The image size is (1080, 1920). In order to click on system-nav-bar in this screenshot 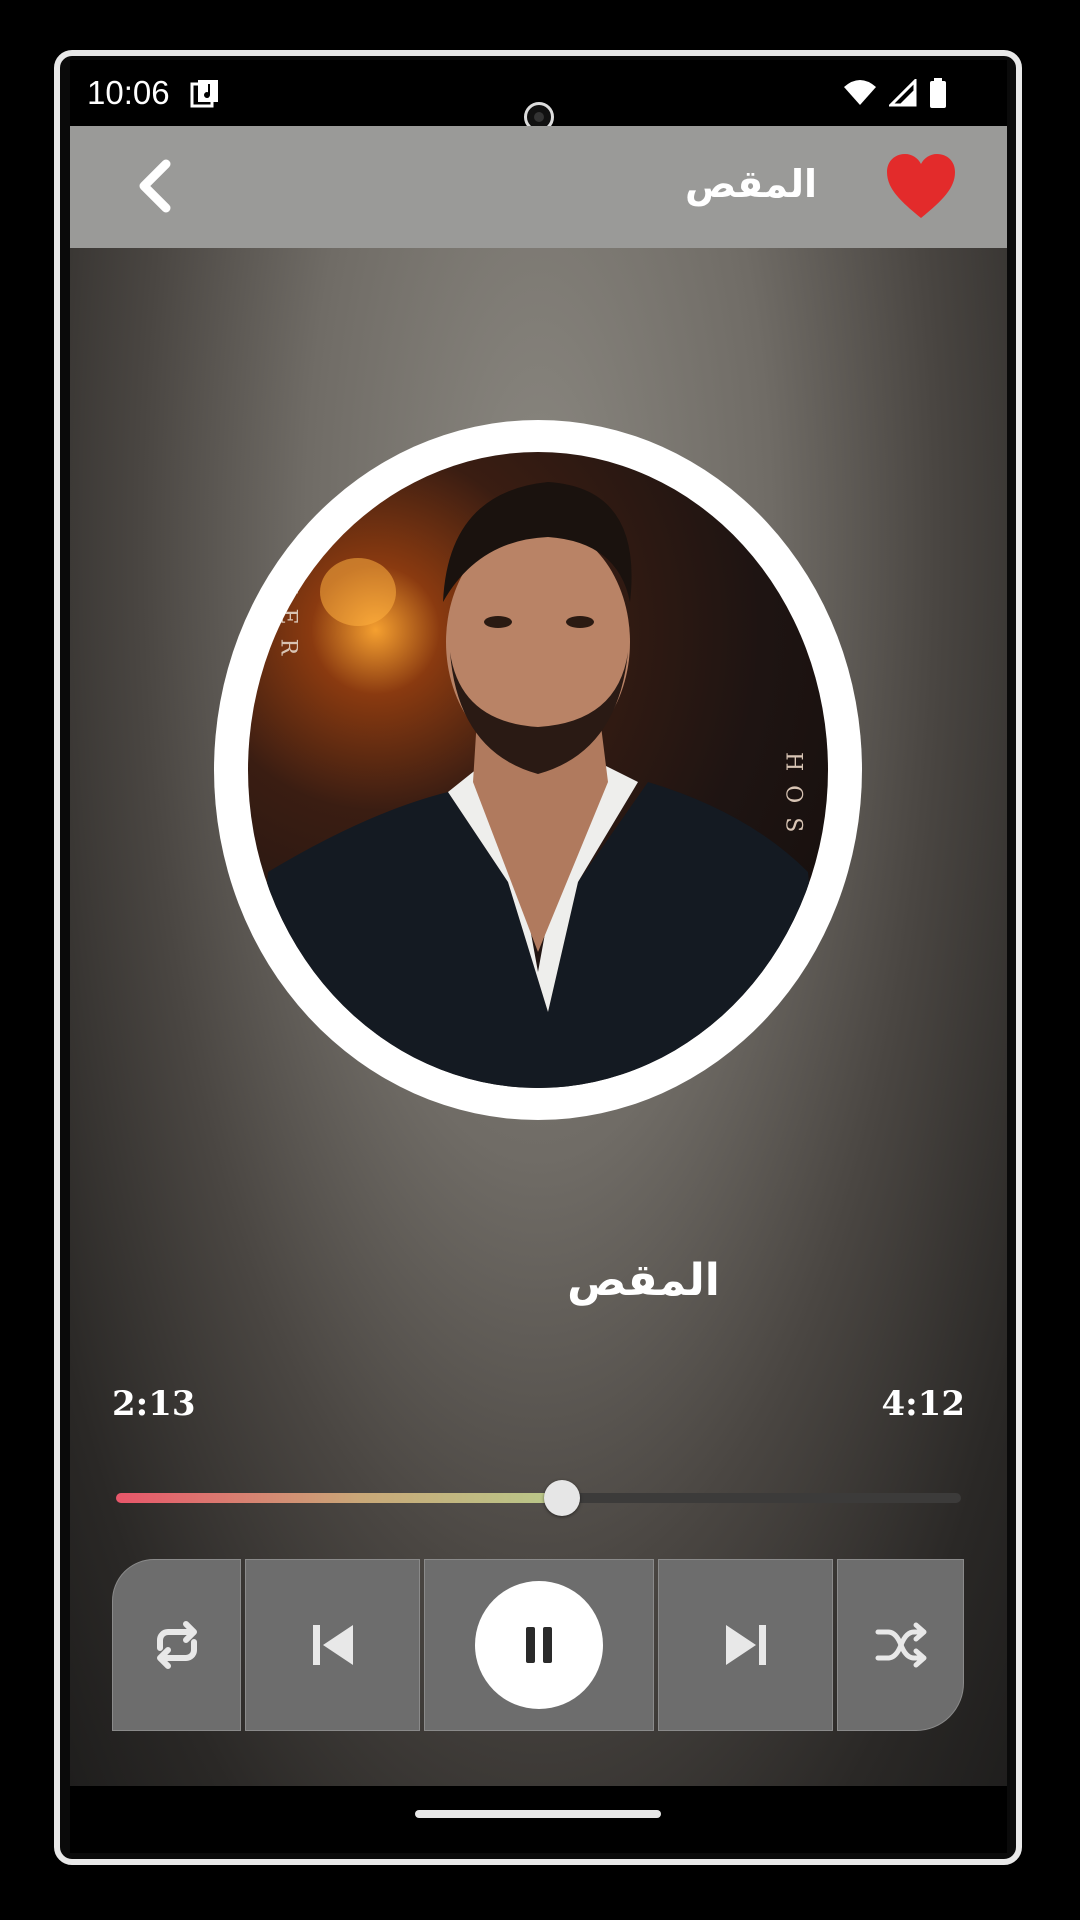, I will do `click(538, 1819)`.